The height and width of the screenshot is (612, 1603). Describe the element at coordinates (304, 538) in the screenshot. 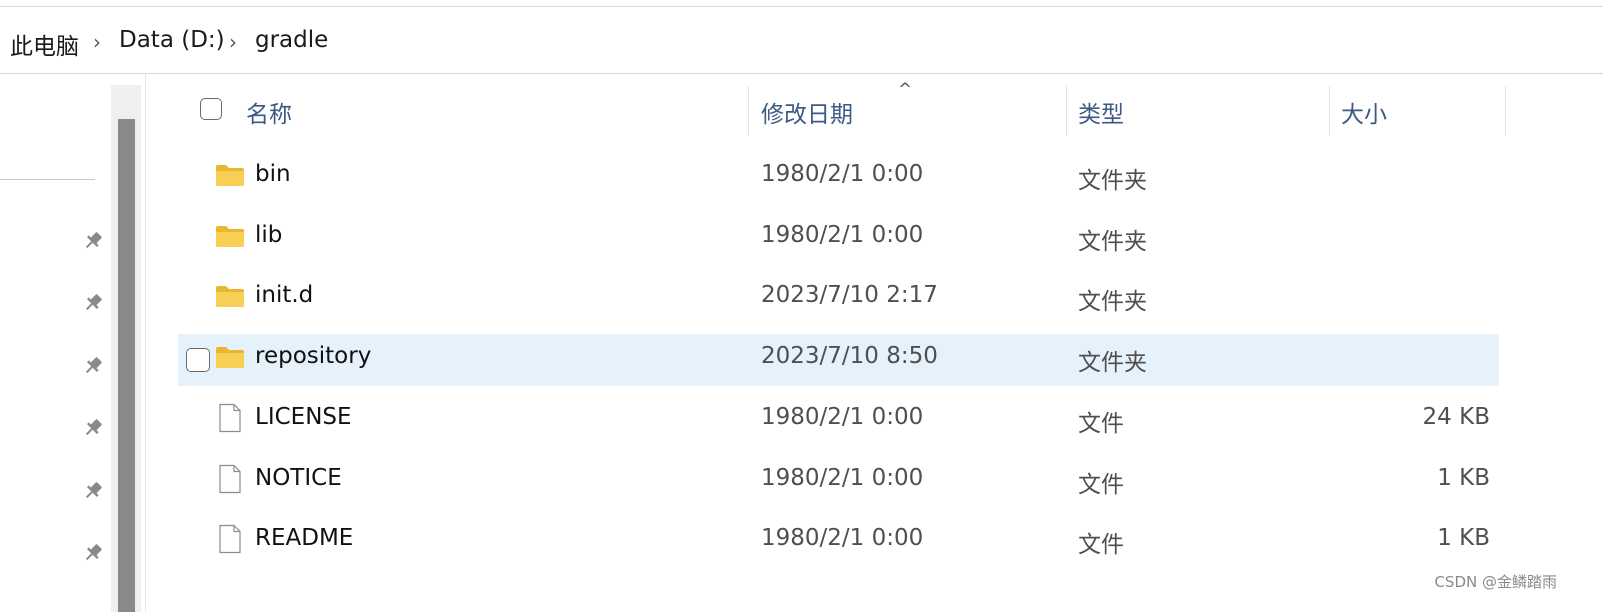

I see `file-name: README` at that location.